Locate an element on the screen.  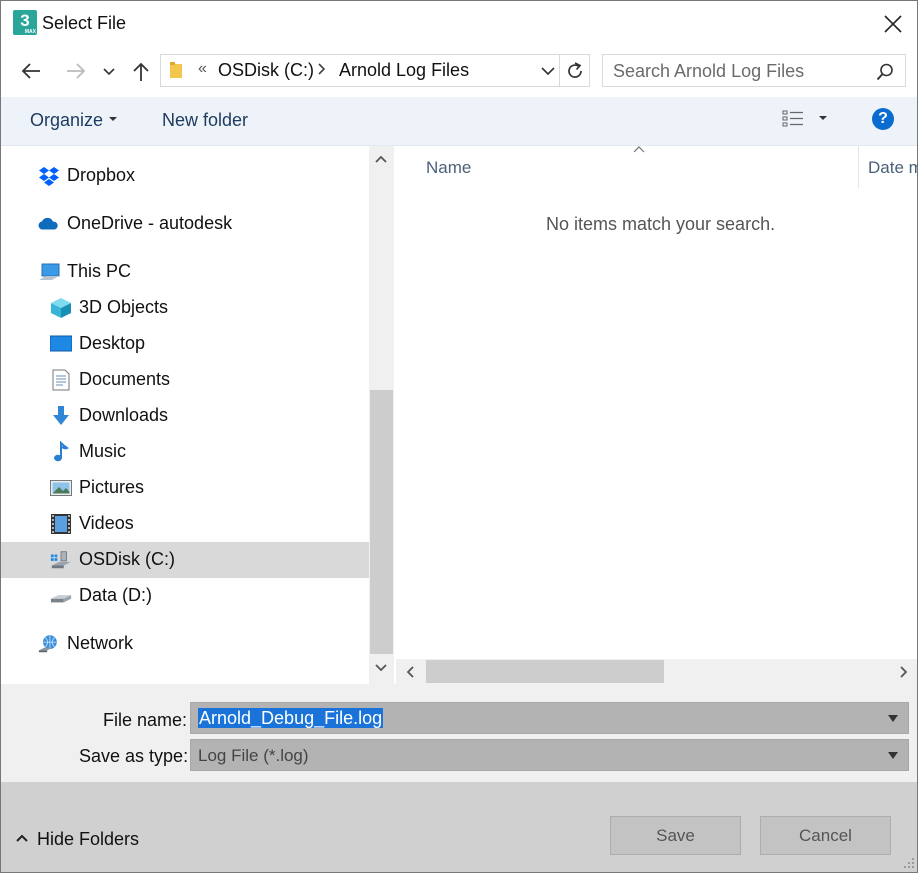
nav-item-pictures: Pictures is located at coordinates (185, 488).